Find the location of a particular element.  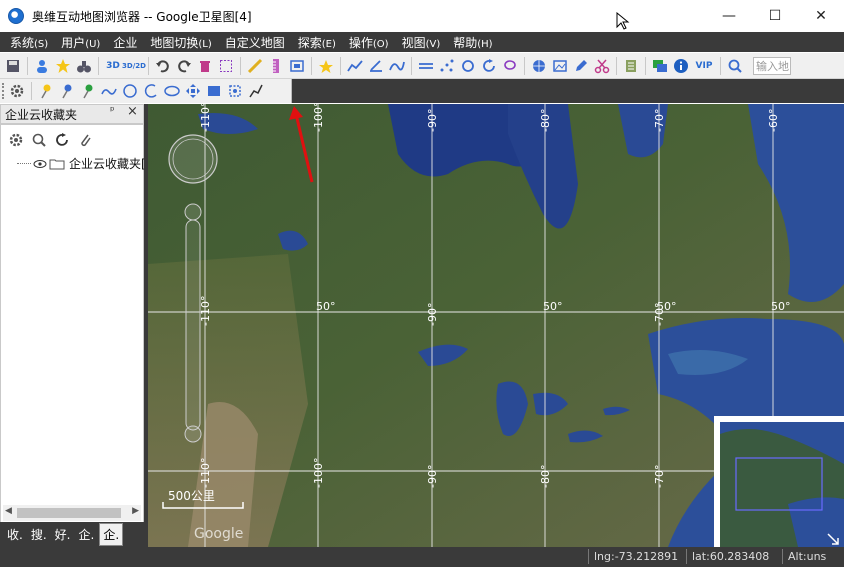

longitude-label: -110° is located at coordinates (205, 311).